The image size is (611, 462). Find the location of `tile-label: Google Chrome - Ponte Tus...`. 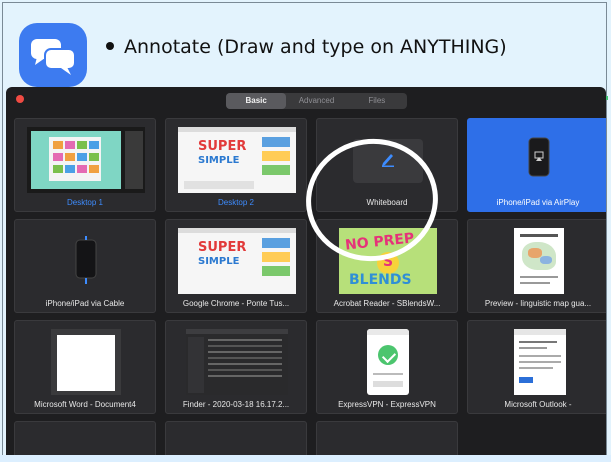

tile-label: Google Chrome - Ponte Tus... is located at coordinates (236, 303).